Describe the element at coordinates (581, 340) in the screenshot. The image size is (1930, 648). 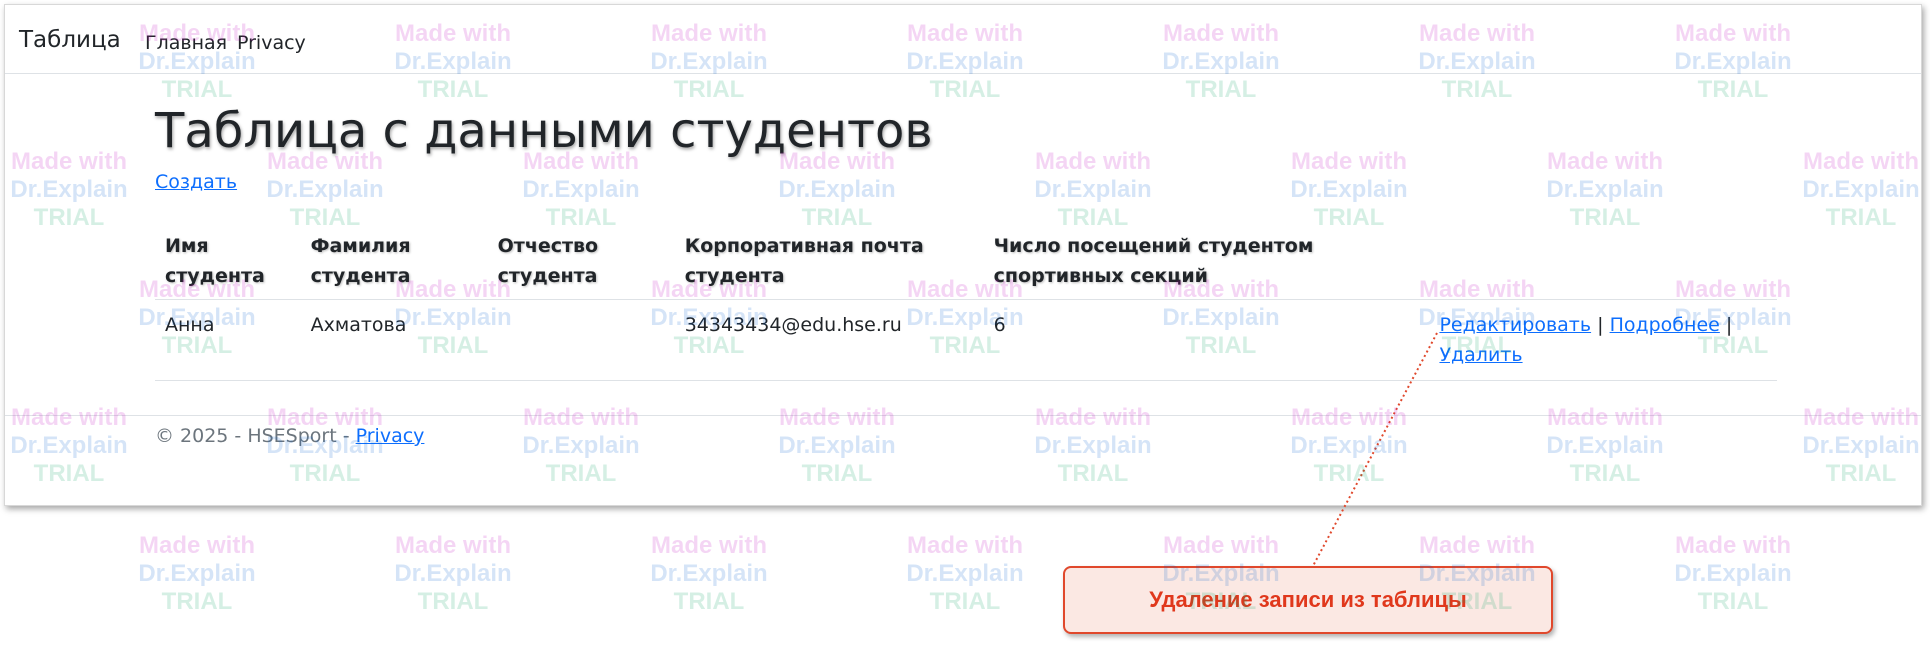
I see `cell-middle-name` at that location.